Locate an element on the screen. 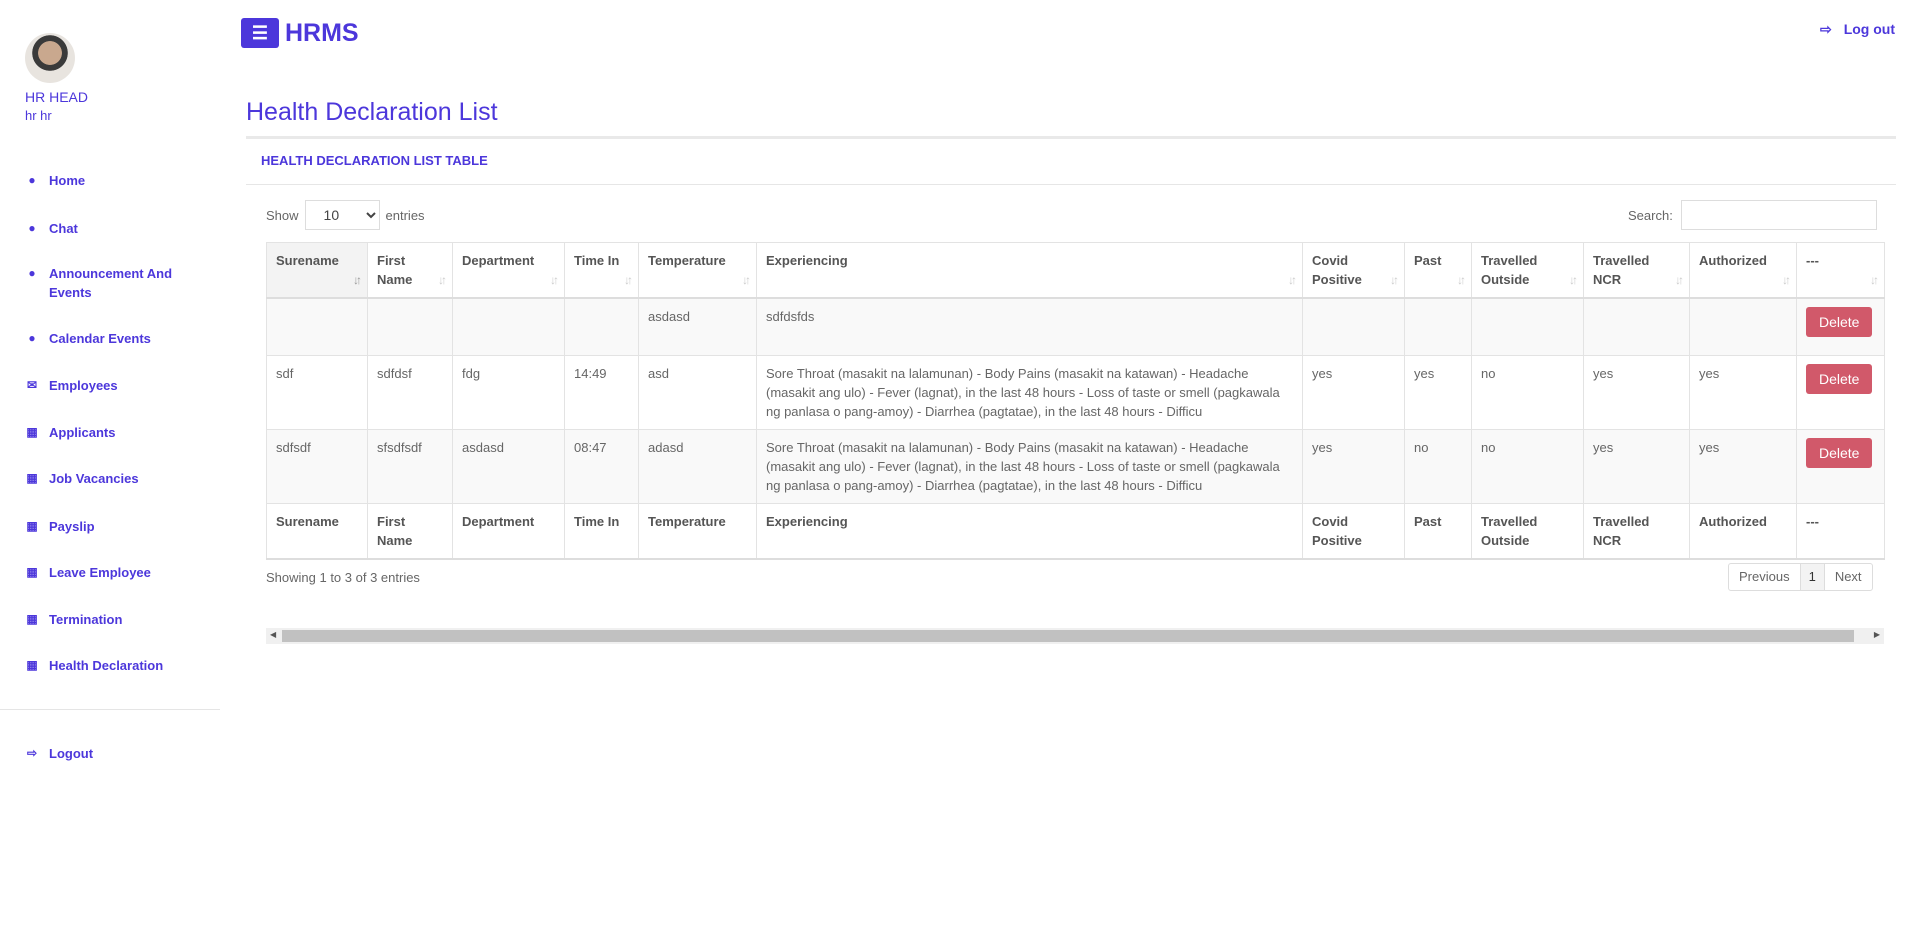  sidebar-item-applicants: ▦ Applicants is located at coordinates (115, 432).